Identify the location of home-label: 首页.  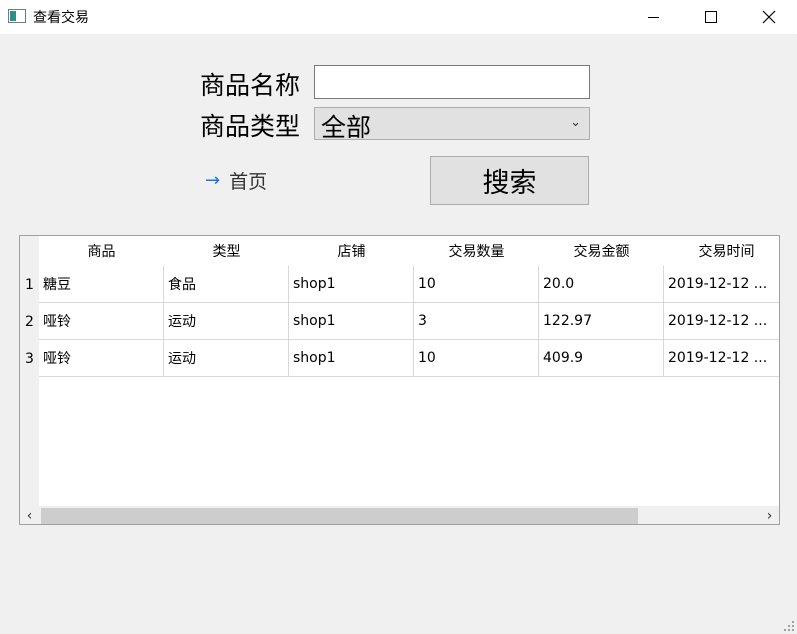
(248, 182).